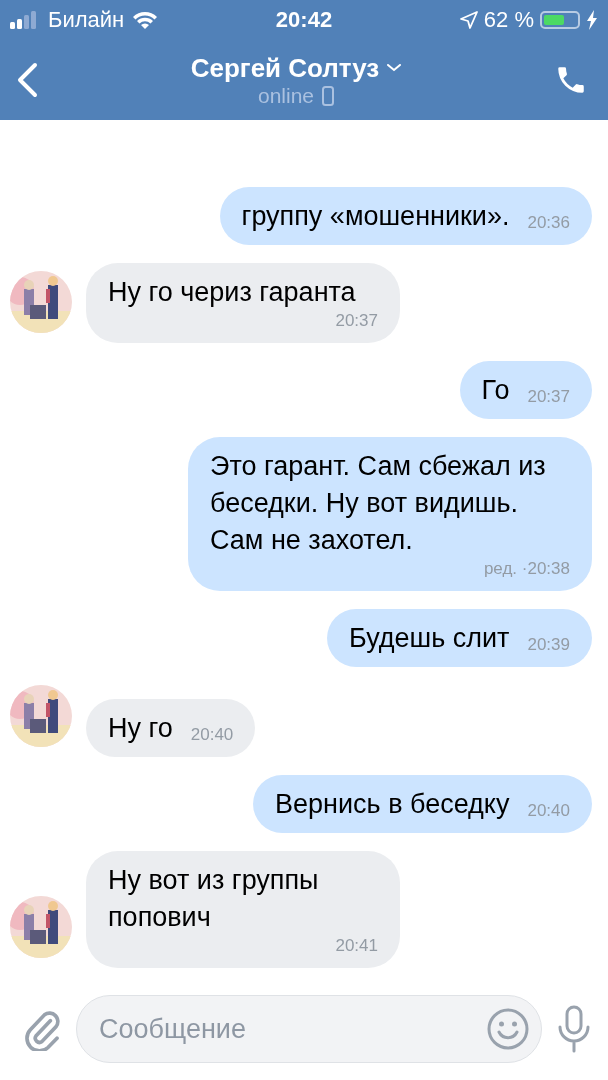 This screenshot has height=1080, width=608. I want to click on message-text: Ну го чериз гаранта, so click(232, 292).